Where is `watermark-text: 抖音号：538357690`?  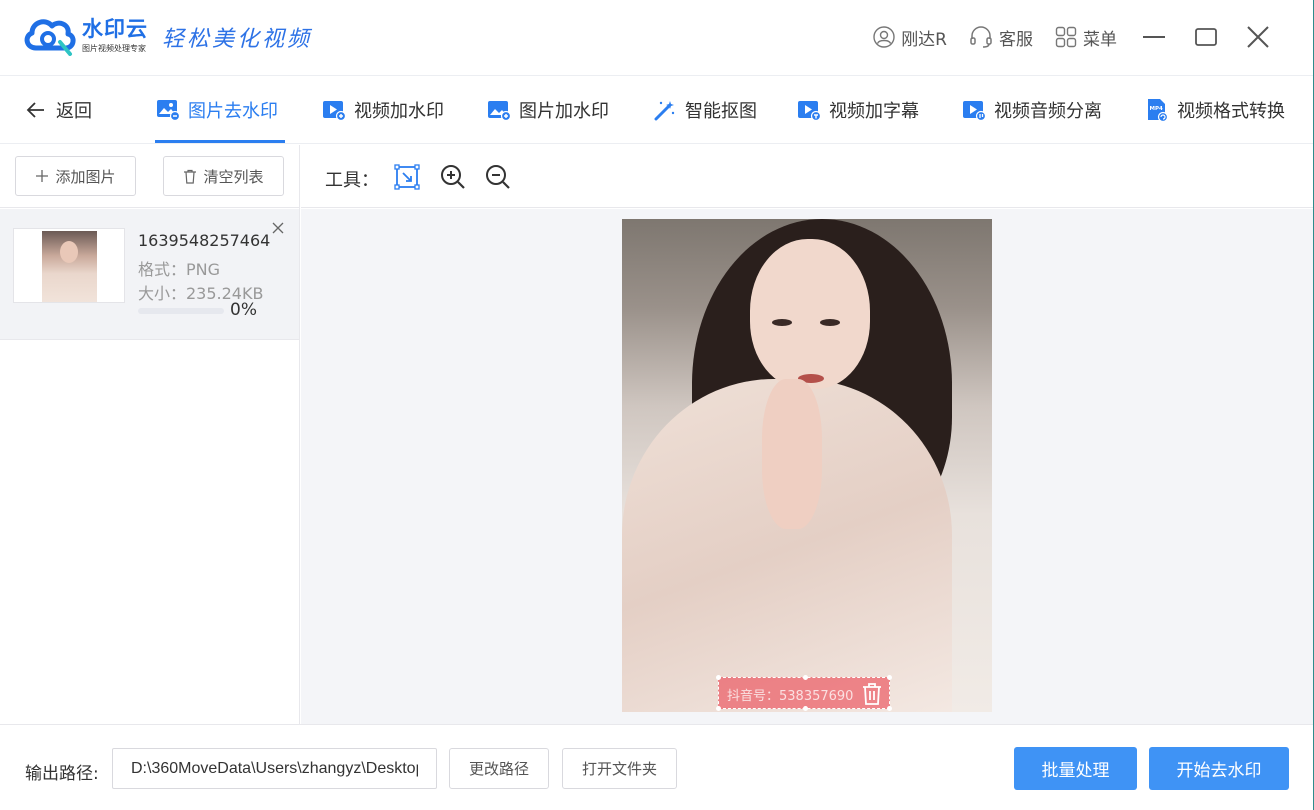
watermark-text: 抖音号：538357690 is located at coordinates (790, 696).